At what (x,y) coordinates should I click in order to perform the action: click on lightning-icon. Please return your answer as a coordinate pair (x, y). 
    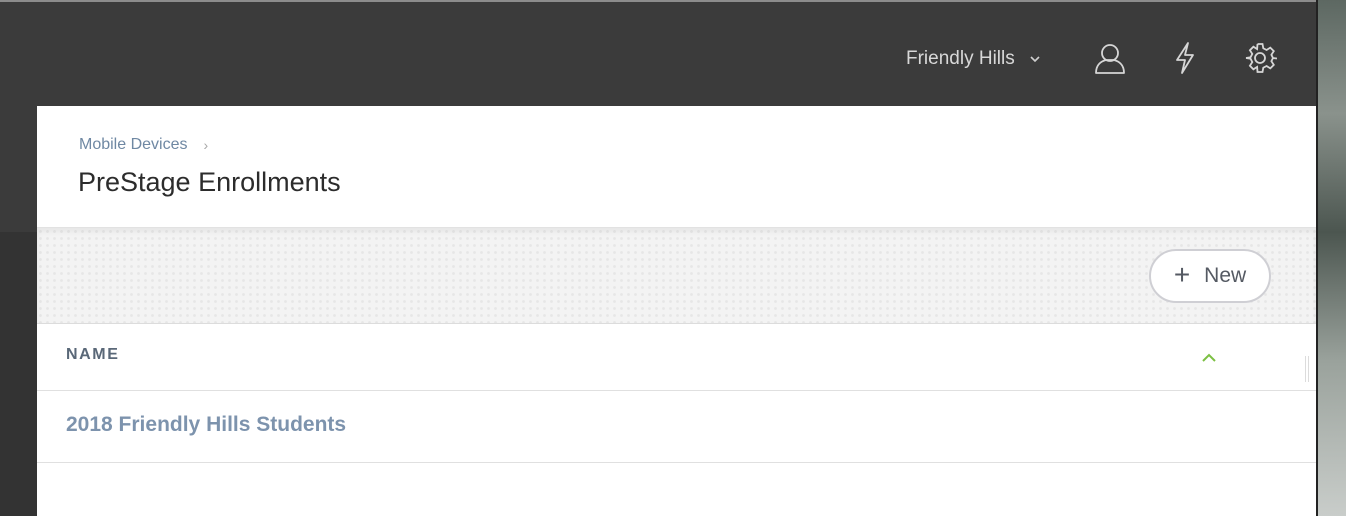
    Looking at the image, I should click on (1185, 58).